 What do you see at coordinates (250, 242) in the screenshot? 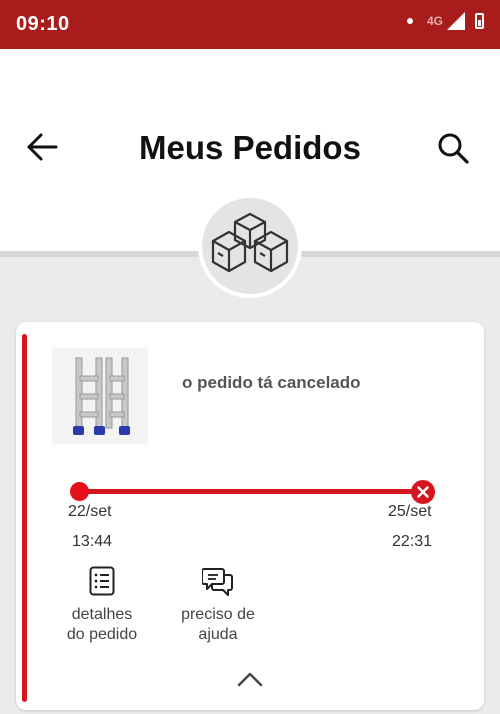
I see `boxes-icon` at bounding box center [250, 242].